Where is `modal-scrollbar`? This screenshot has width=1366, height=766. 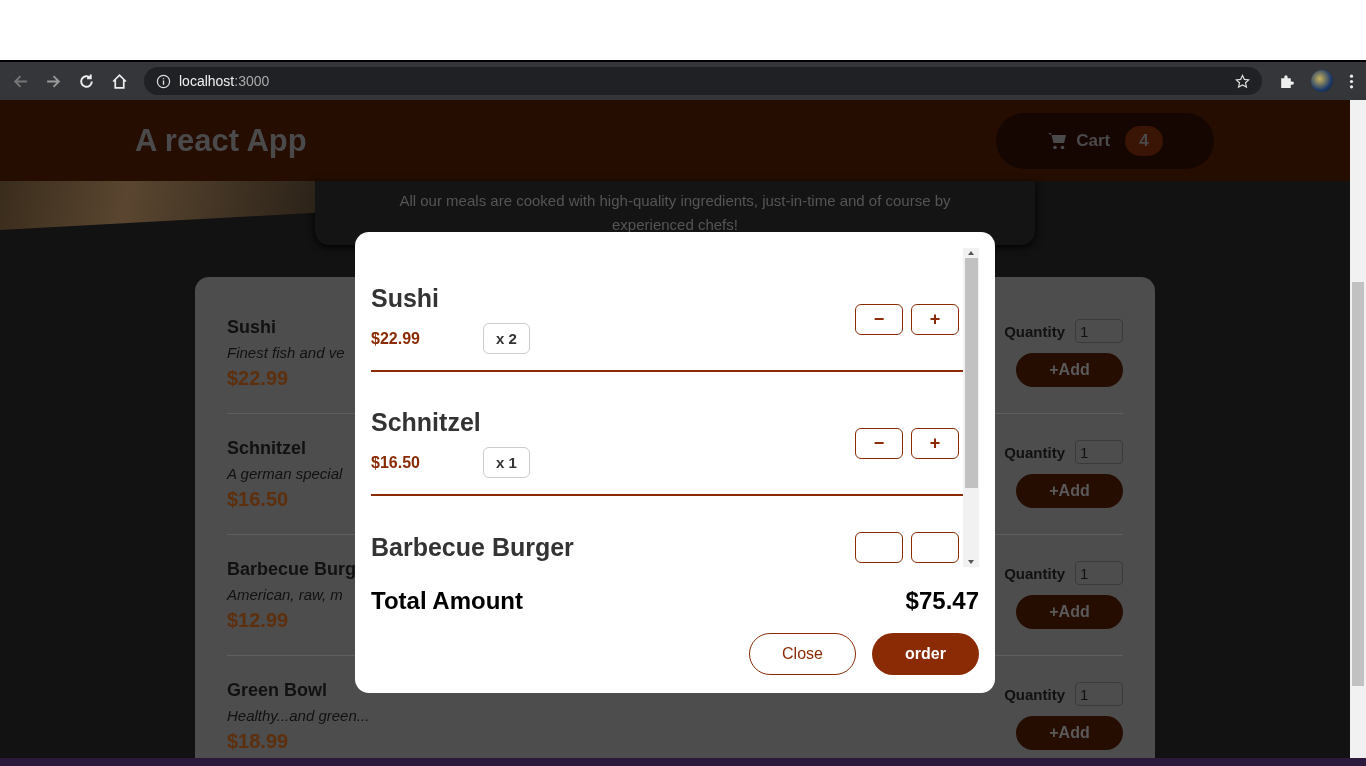 modal-scrollbar is located at coordinates (971, 407).